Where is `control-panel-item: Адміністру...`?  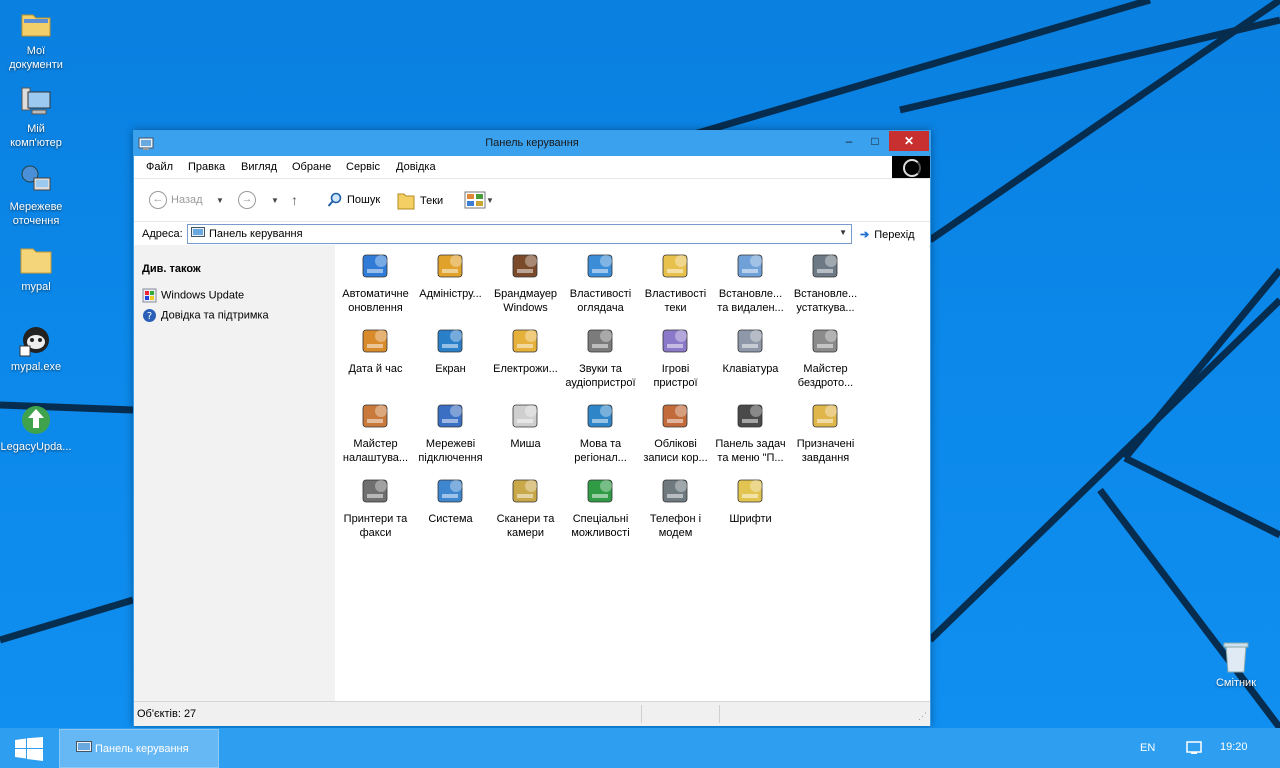
control-panel-item: Адміністру... is located at coordinates (450, 275).